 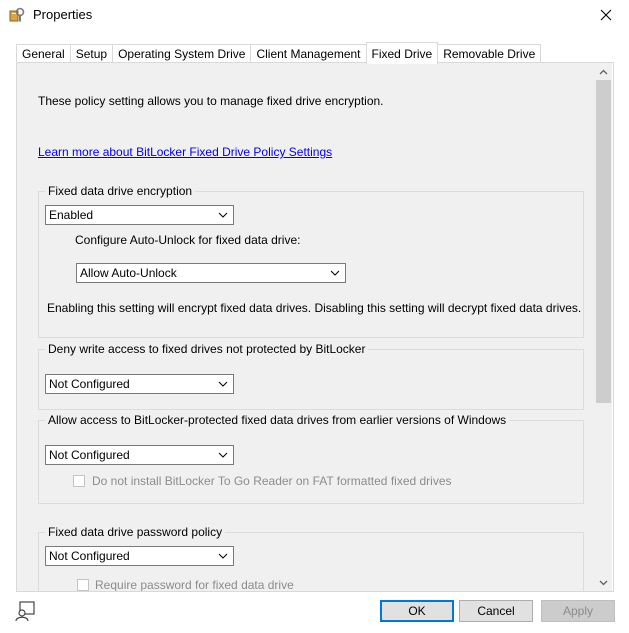 What do you see at coordinates (128, 273) in the screenshot?
I see `auto-unlock-select-value: Allow Auto-Unlock` at bounding box center [128, 273].